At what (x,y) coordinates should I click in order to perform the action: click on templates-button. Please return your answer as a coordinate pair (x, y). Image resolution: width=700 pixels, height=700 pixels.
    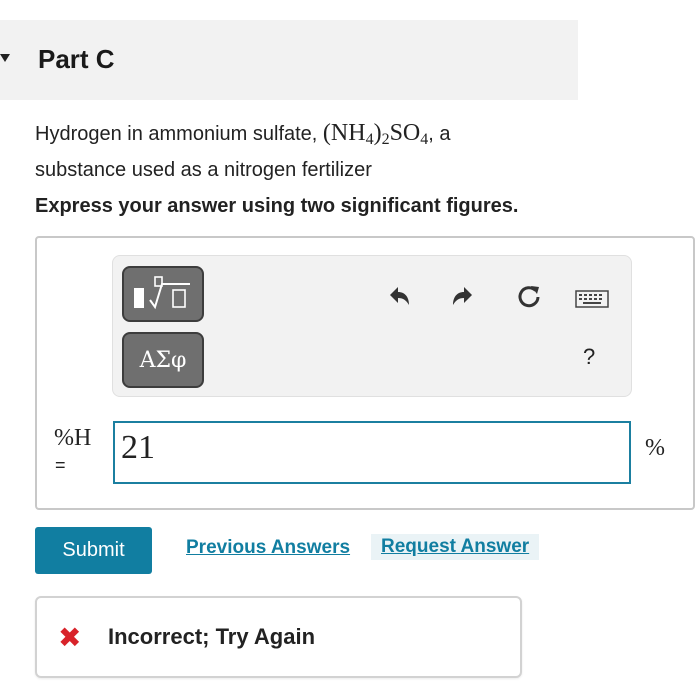
    Looking at the image, I should click on (163, 294).